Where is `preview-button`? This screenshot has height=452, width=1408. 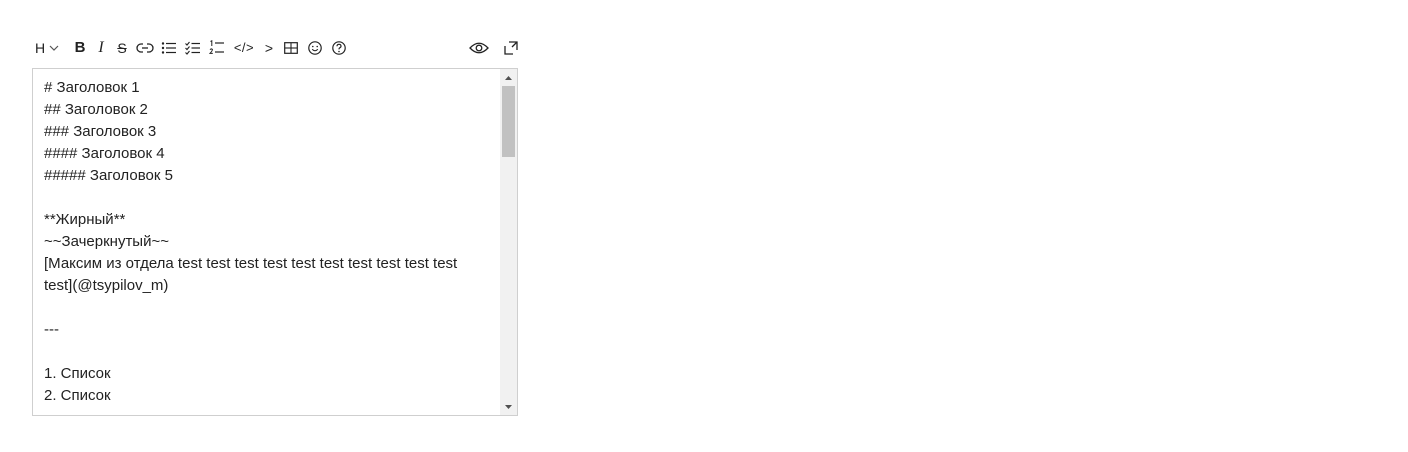 preview-button is located at coordinates (479, 48).